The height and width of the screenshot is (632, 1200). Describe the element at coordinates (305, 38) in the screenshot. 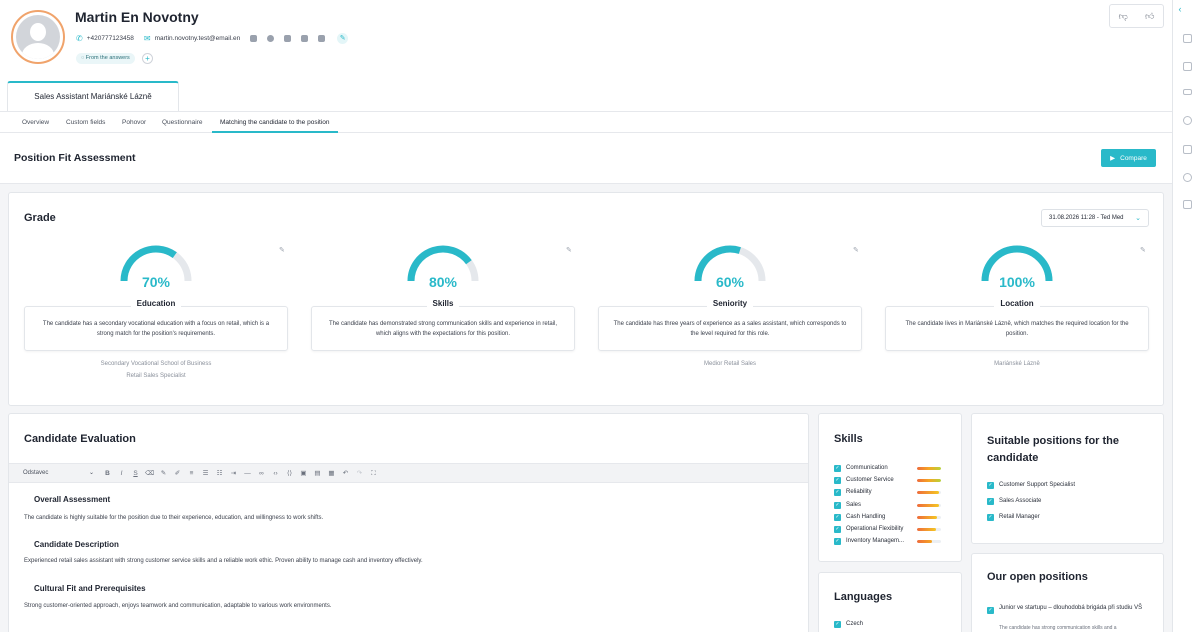

I see `skype-icon` at that location.